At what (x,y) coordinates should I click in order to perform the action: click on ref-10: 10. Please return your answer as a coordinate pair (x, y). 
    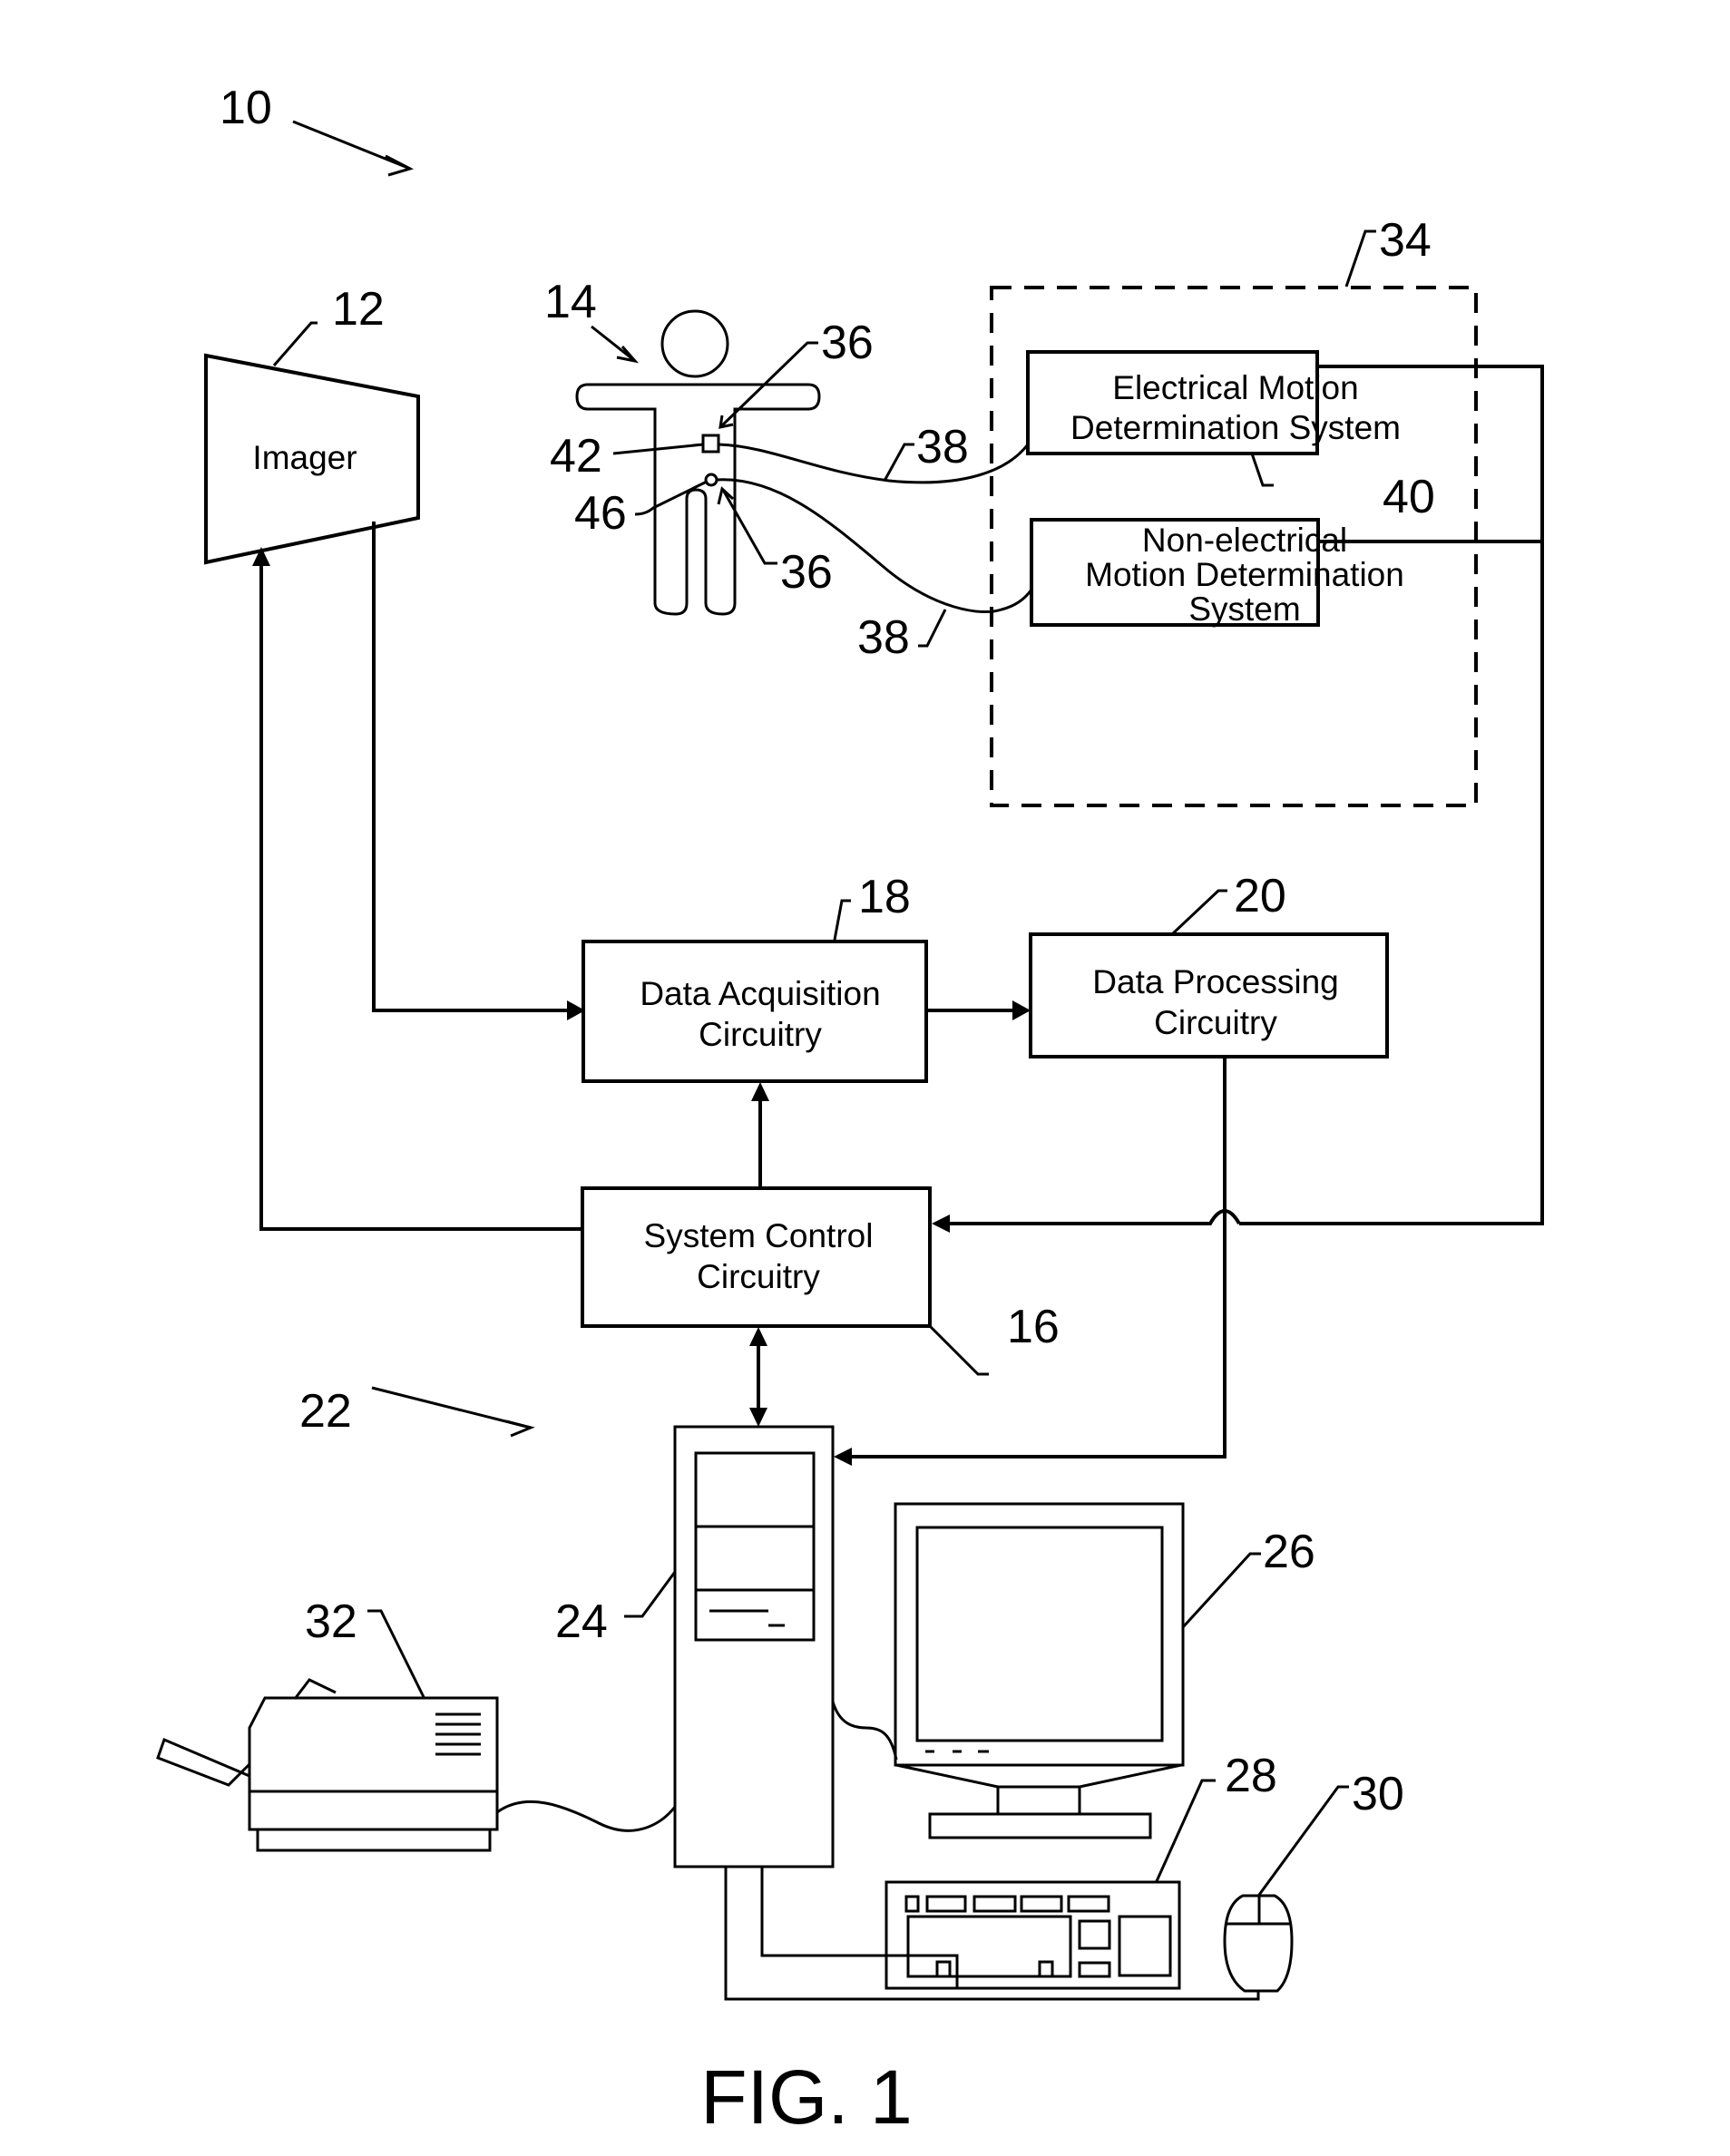
    Looking at the image, I should click on (246, 108).